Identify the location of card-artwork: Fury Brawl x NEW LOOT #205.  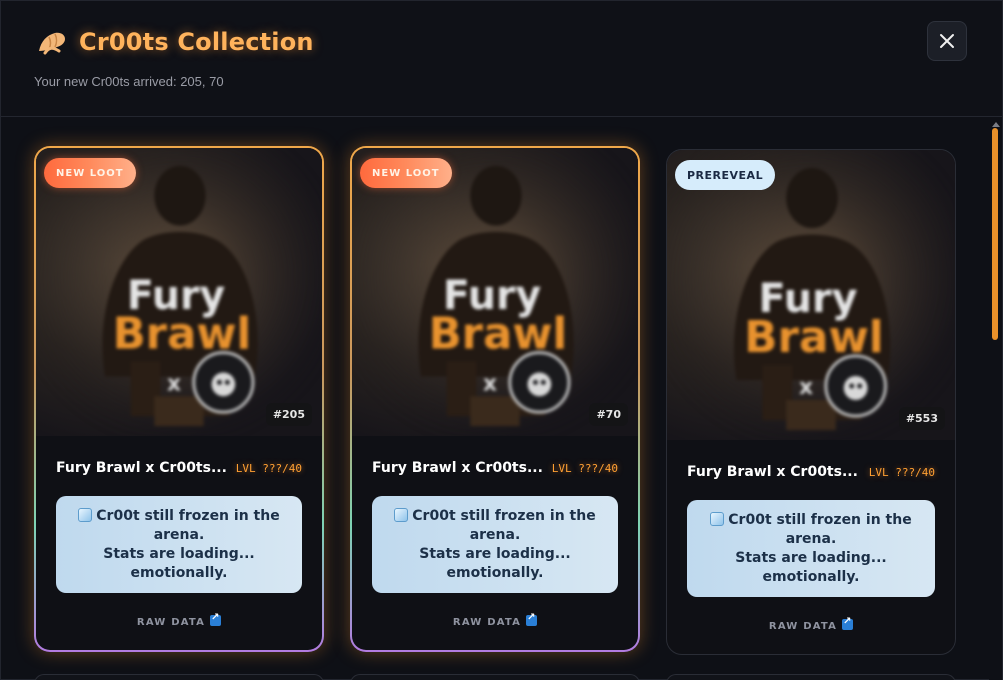
(179, 292).